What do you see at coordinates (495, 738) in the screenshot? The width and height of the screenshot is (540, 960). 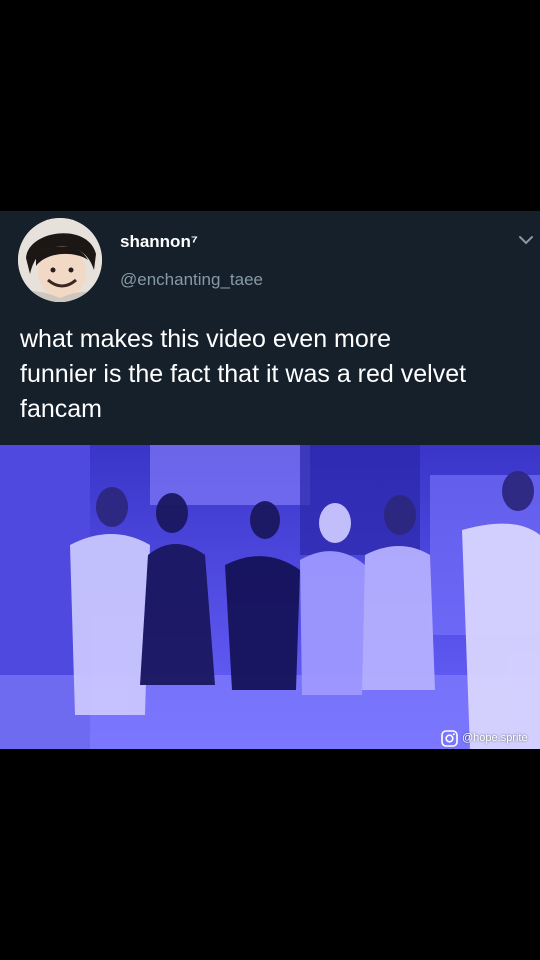 I see `watermark-handle: @hope.sprite` at bounding box center [495, 738].